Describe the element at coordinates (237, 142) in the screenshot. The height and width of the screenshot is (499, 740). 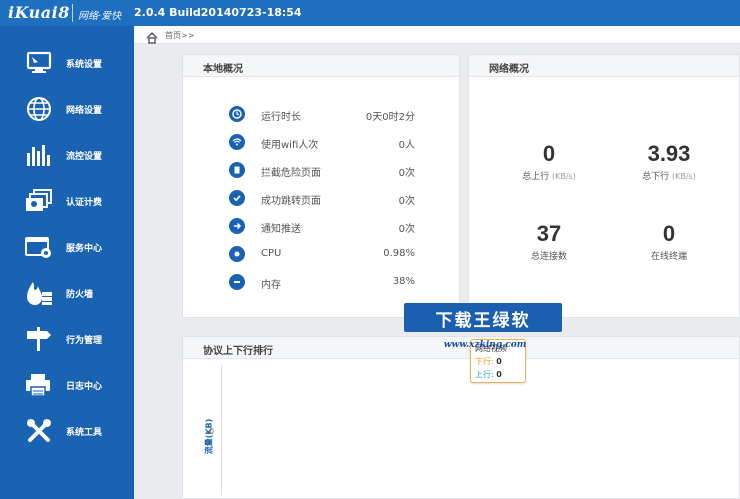
I see `wifi-icon` at that location.